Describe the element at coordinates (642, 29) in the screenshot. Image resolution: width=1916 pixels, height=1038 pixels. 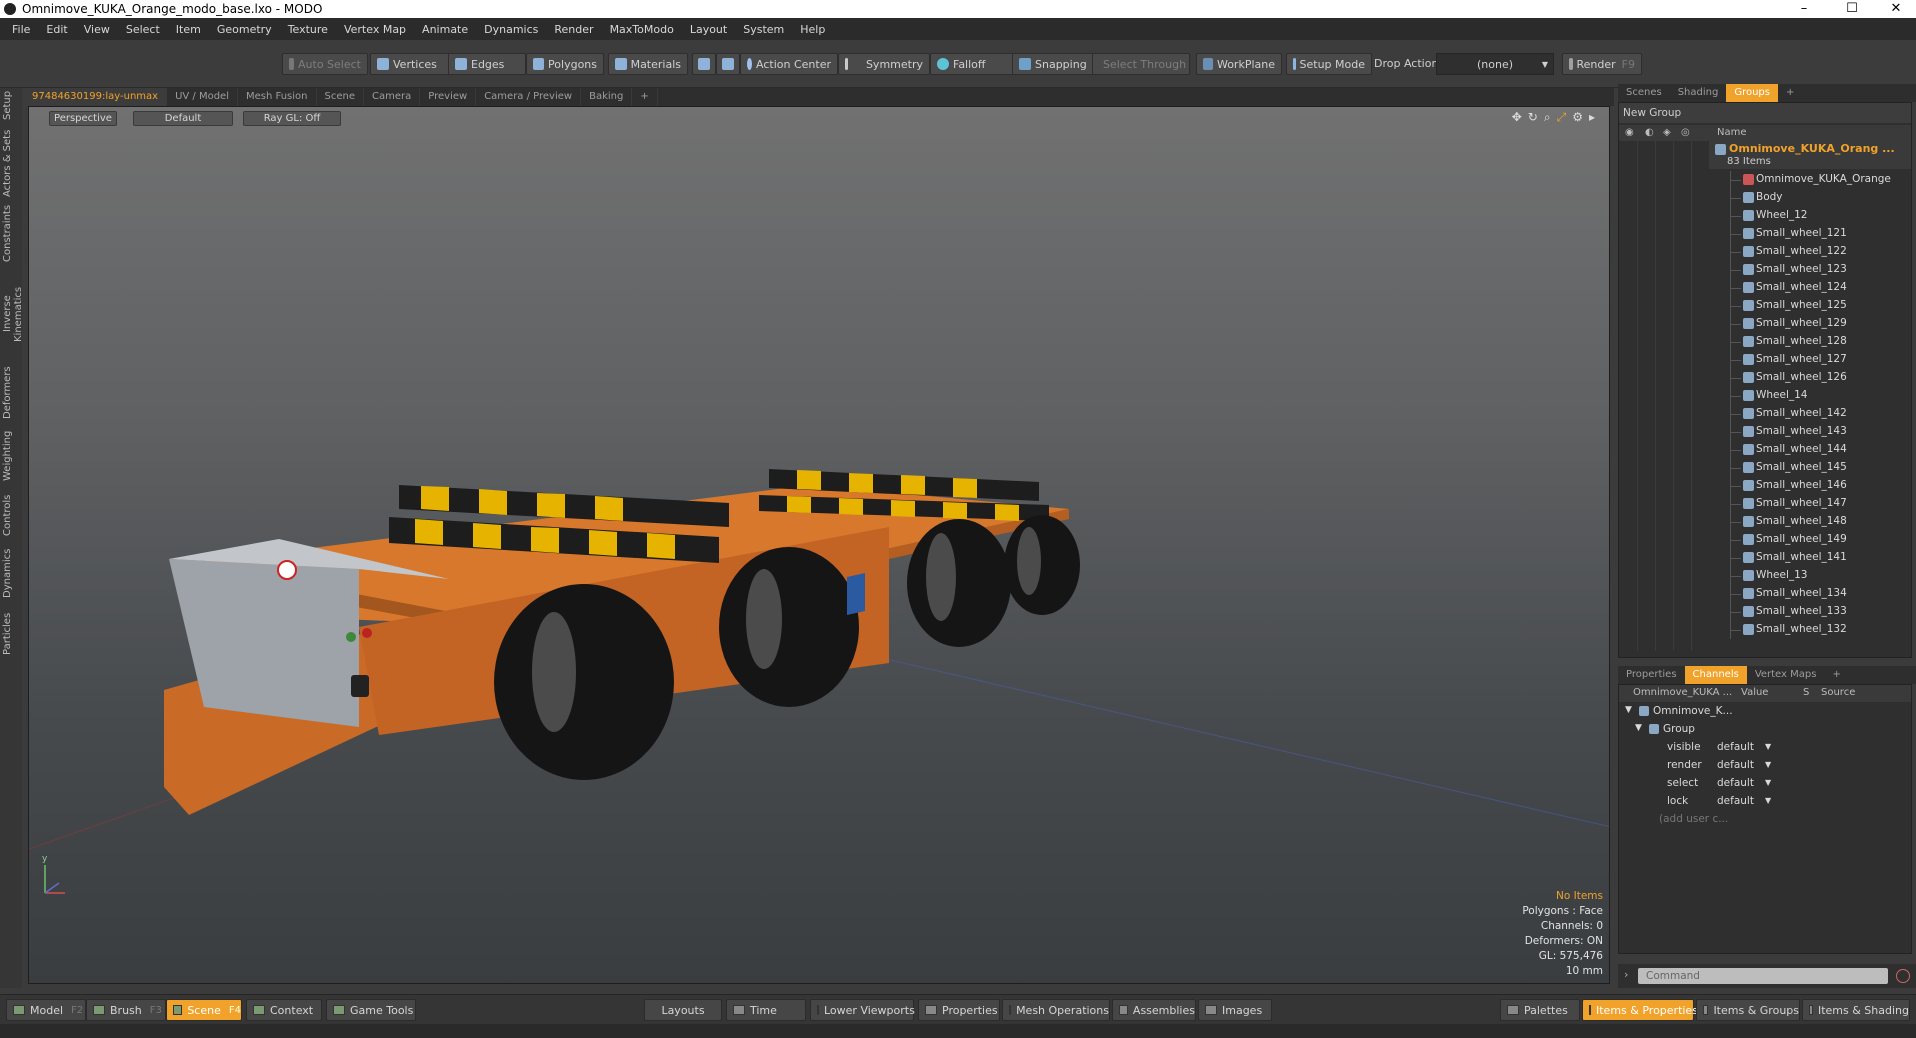
I see `menu-maxtomodo: MaxToModo` at that location.